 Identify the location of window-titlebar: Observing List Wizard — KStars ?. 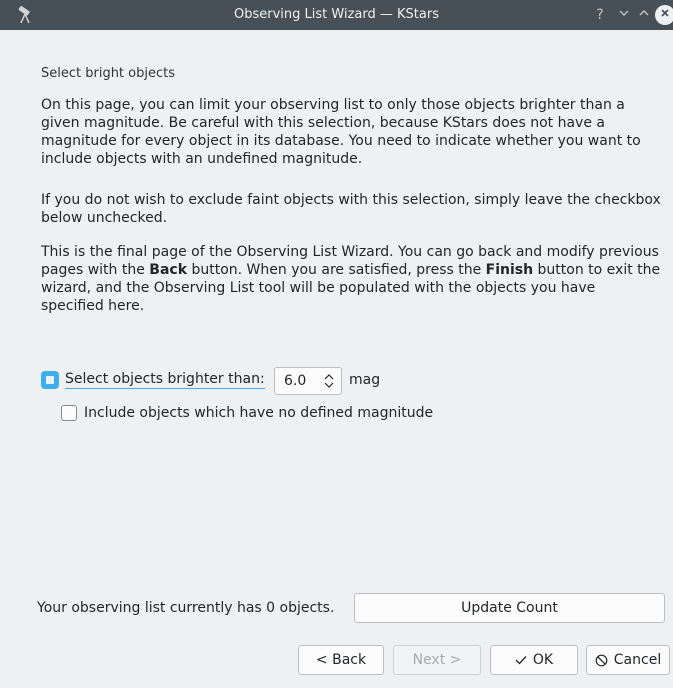
(336, 15).